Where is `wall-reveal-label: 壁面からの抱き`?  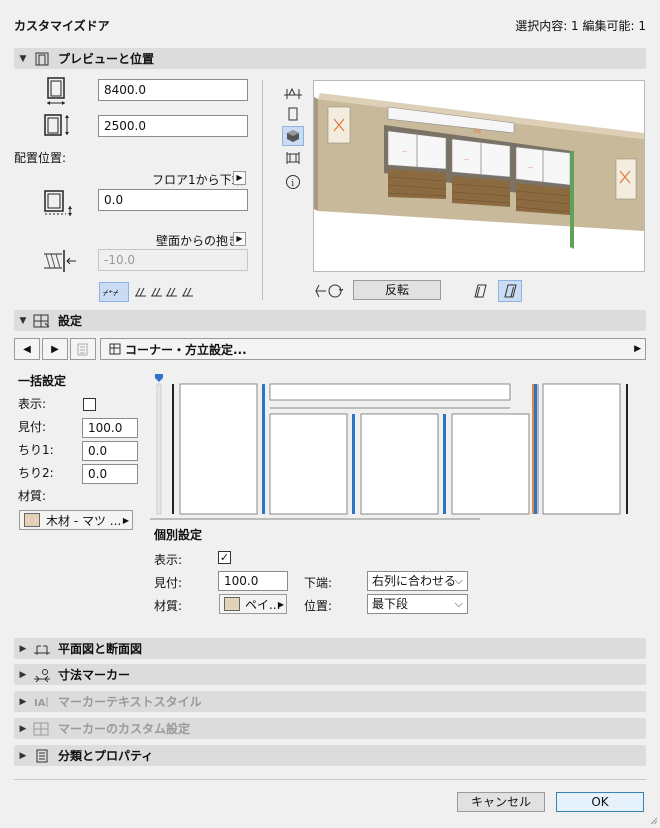 wall-reveal-label: 壁面からの抱き is located at coordinates (198, 241).